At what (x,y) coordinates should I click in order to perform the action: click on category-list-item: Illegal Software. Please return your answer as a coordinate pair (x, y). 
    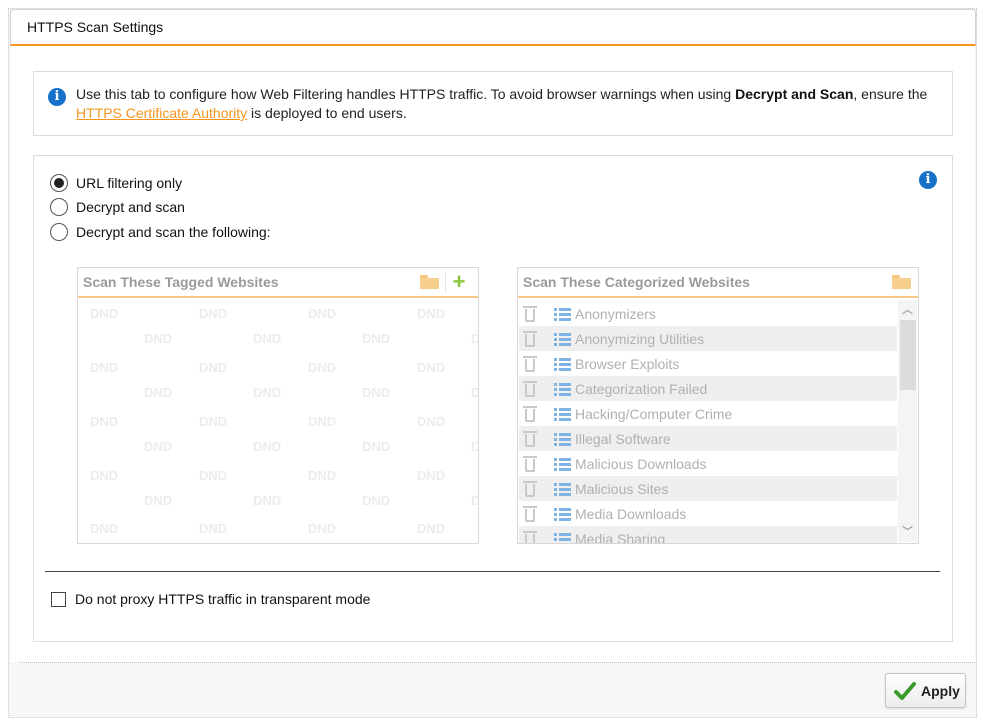
    Looking at the image, I should click on (708, 438).